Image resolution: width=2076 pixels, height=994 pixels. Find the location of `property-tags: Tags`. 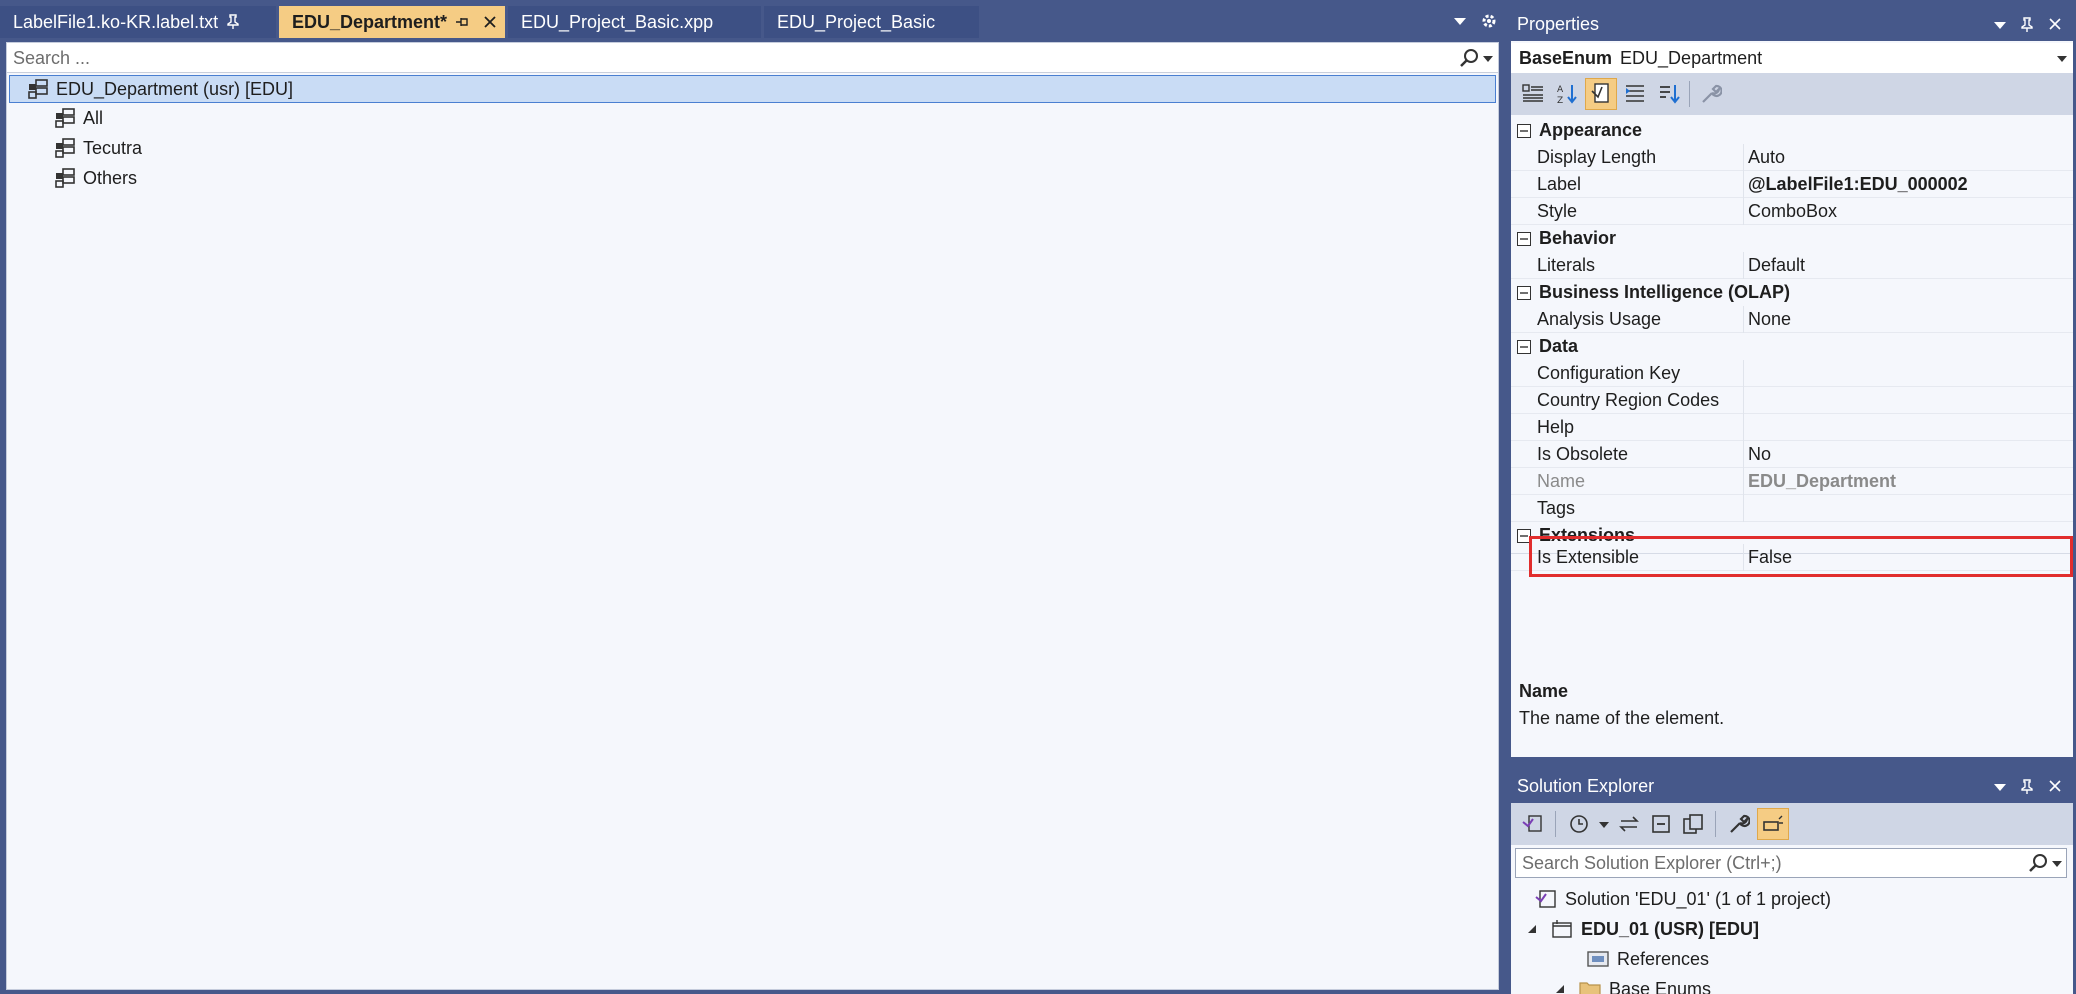

property-tags: Tags is located at coordinates (1792, 508).